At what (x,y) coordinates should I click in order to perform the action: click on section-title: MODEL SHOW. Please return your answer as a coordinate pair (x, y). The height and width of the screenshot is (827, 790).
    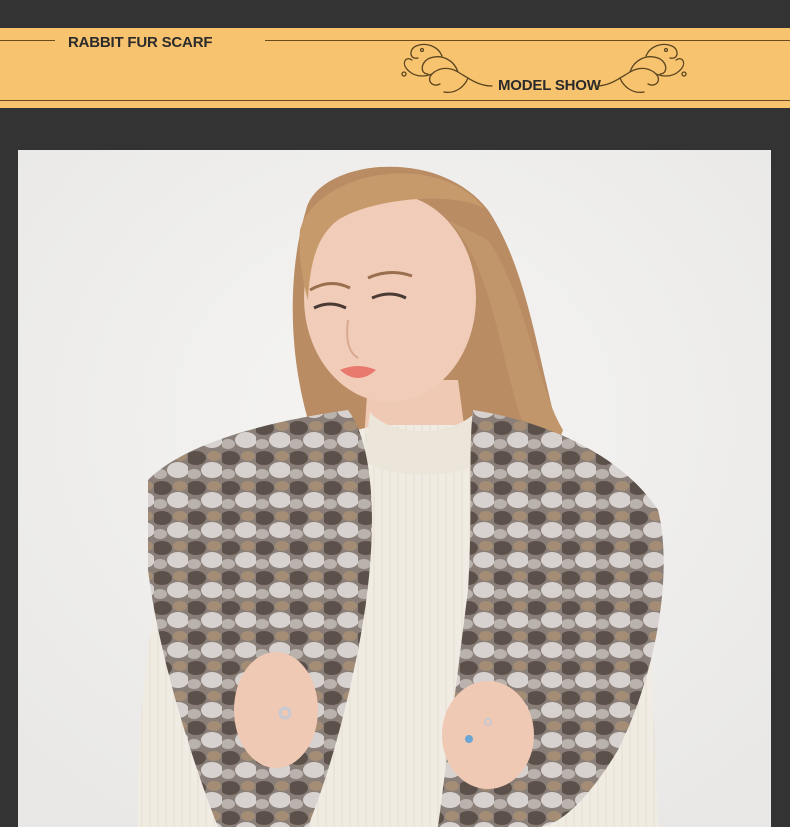
    Looking at the image, I should click on (549, 85).